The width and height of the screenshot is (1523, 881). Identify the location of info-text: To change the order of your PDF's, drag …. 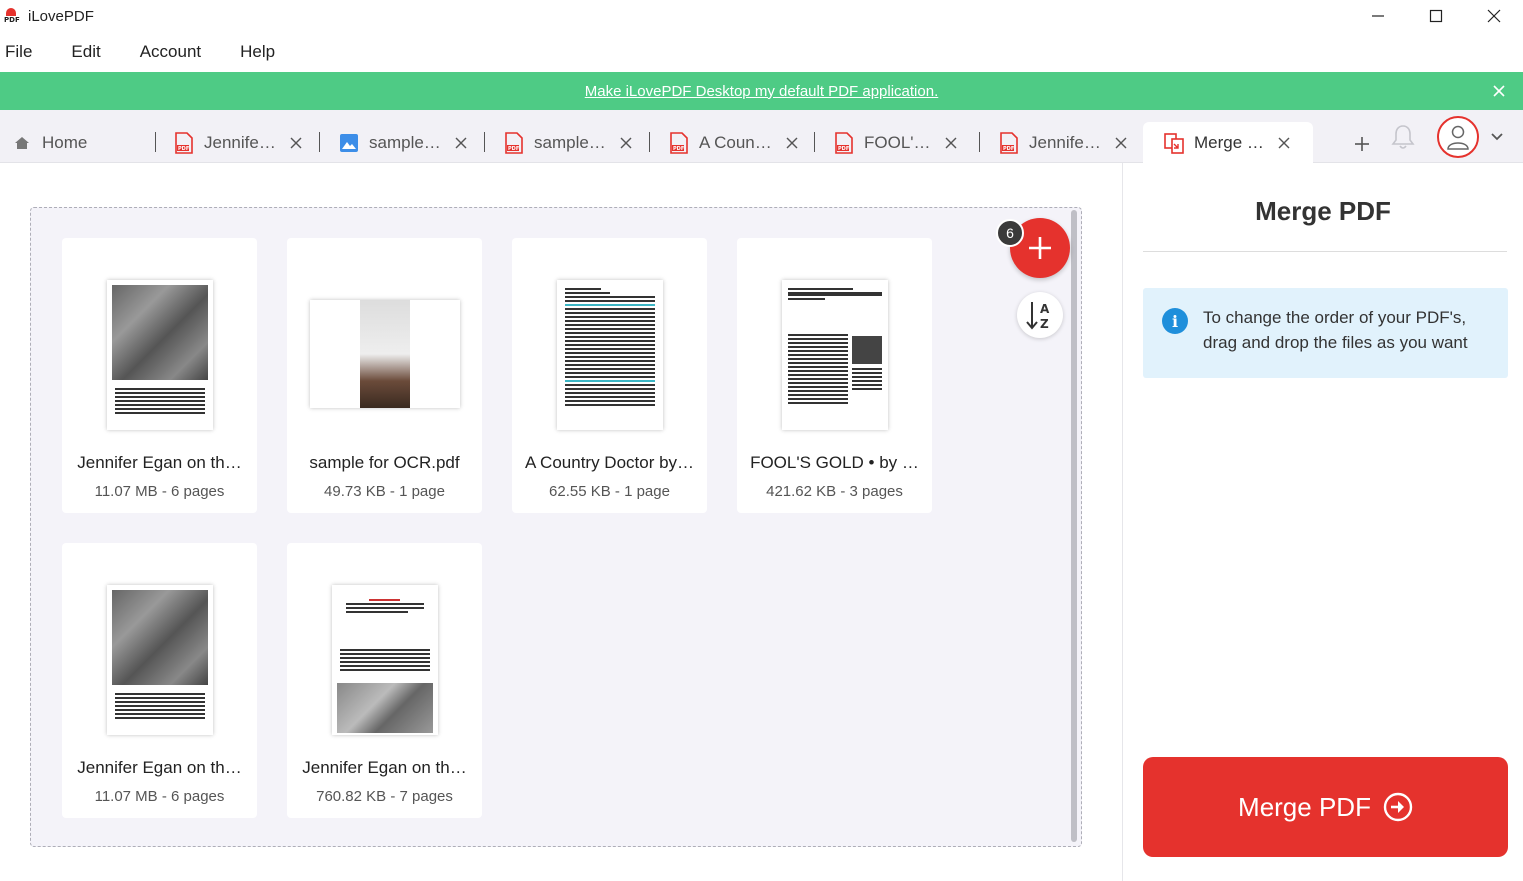
(1335, 330).